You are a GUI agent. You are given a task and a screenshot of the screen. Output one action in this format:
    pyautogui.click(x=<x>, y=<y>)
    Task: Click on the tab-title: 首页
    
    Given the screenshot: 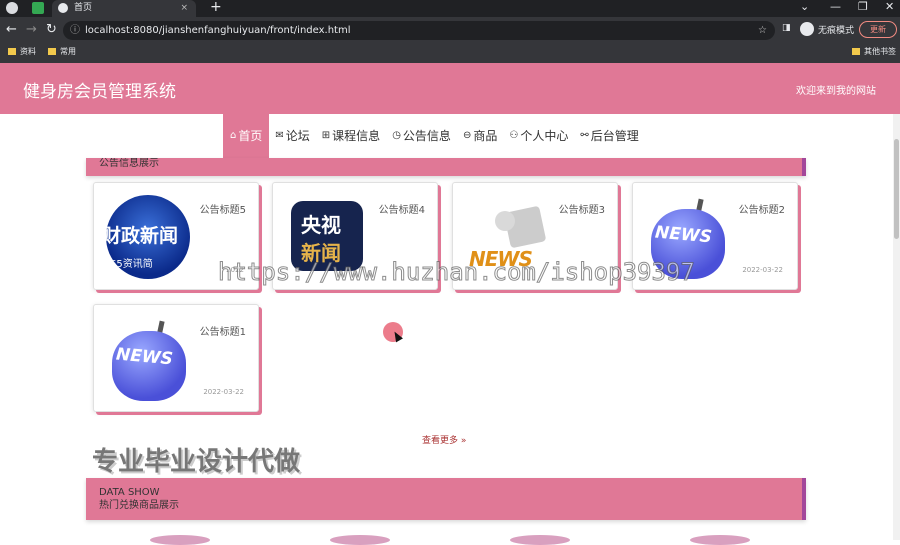 What is the action you would take?
    pyautogui.click(x=83, y=8)
    